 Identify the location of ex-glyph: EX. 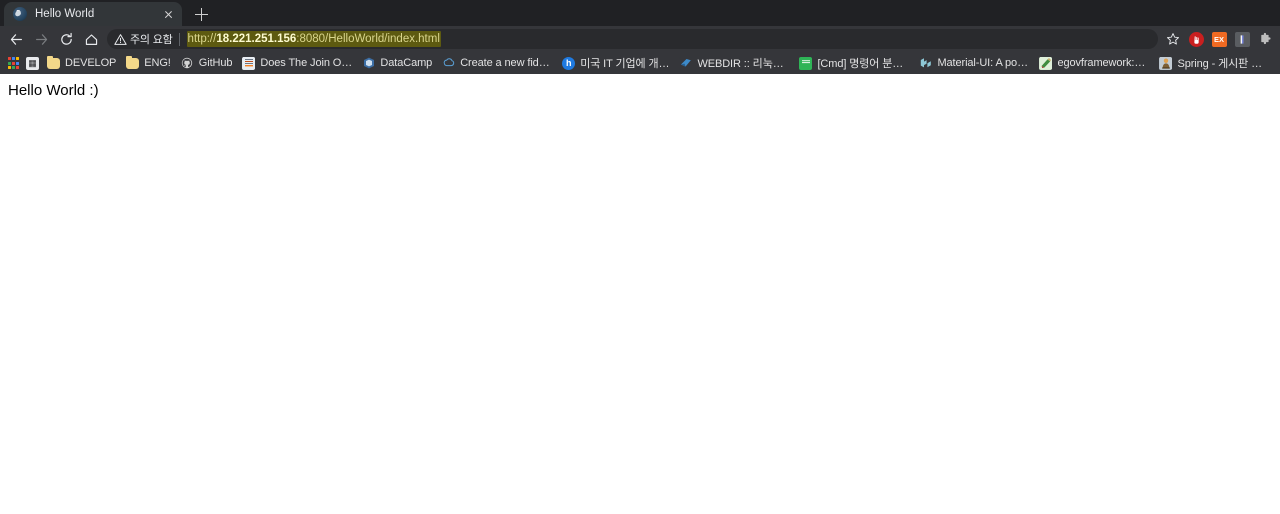
(1219, 39).